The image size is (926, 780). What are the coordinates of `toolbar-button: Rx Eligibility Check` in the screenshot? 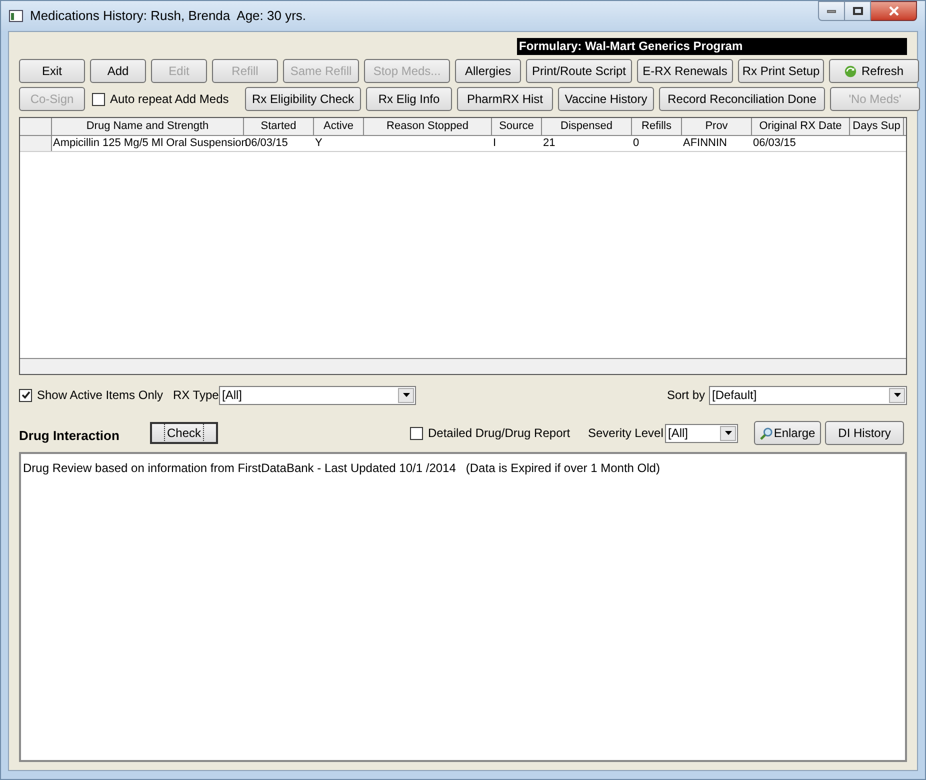 It's located at (303, 99).